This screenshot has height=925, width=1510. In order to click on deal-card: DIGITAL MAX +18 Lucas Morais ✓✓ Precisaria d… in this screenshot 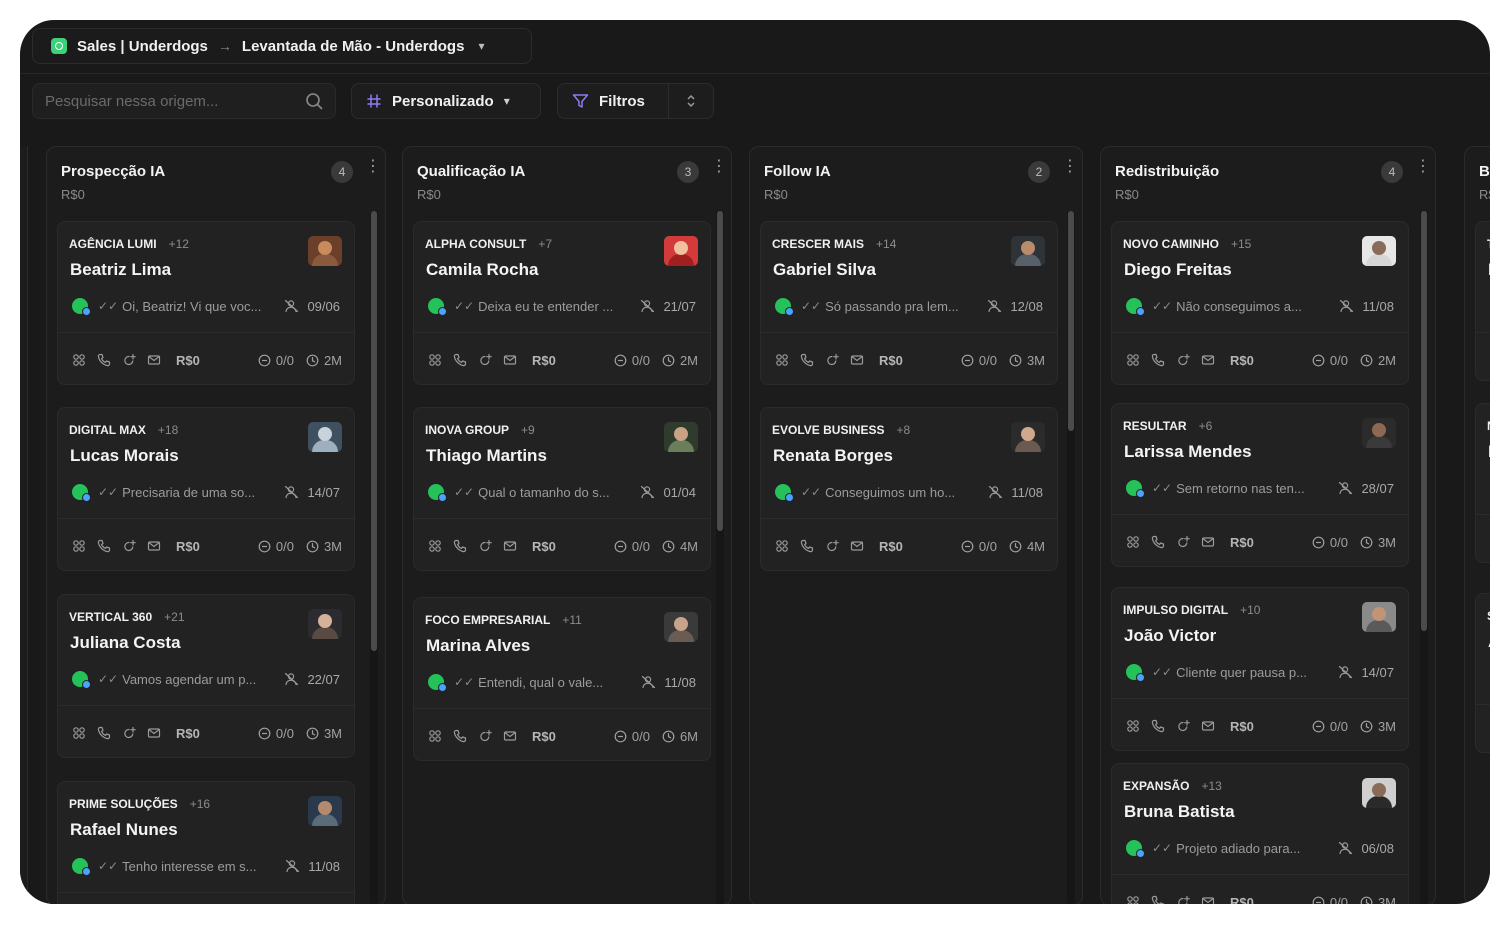, I will do `click(206, 489)`.